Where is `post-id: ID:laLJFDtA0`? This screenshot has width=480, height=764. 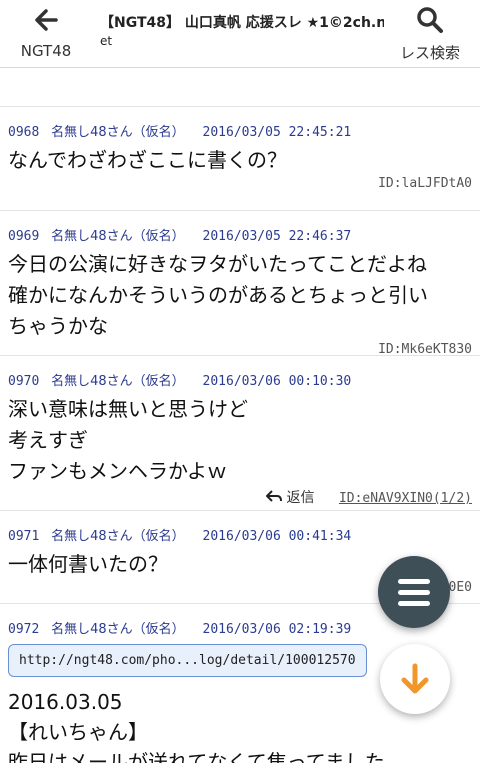
post-id: ID:laLJFDtA0 is located at coordinates (425, 183).